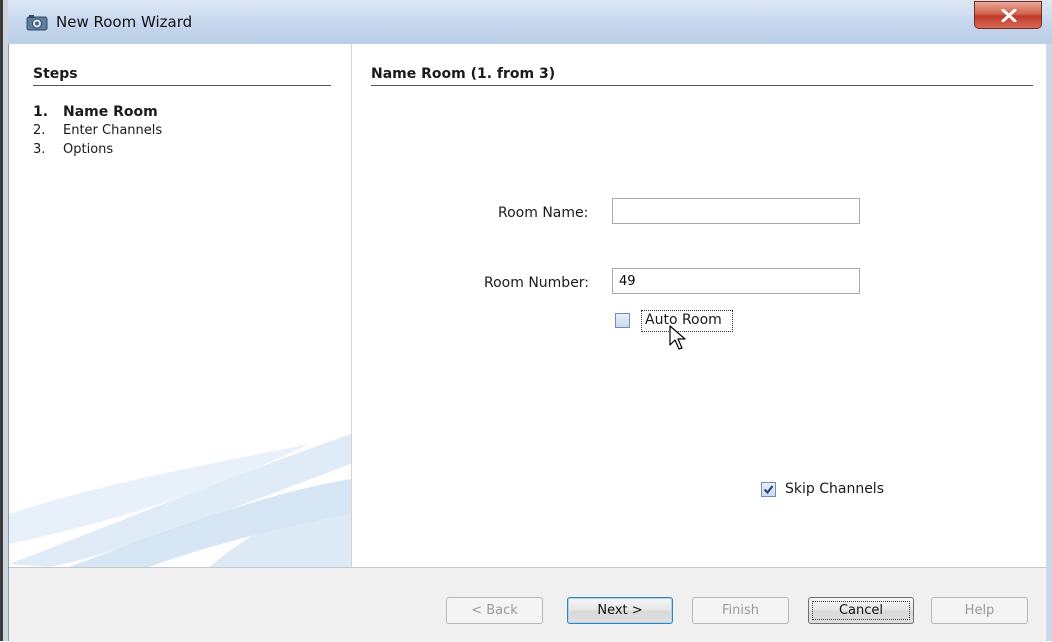 The height and width of the screenshot is (642, 1052). I want to click on room-name-label: Room Name:, so click(543, 213).